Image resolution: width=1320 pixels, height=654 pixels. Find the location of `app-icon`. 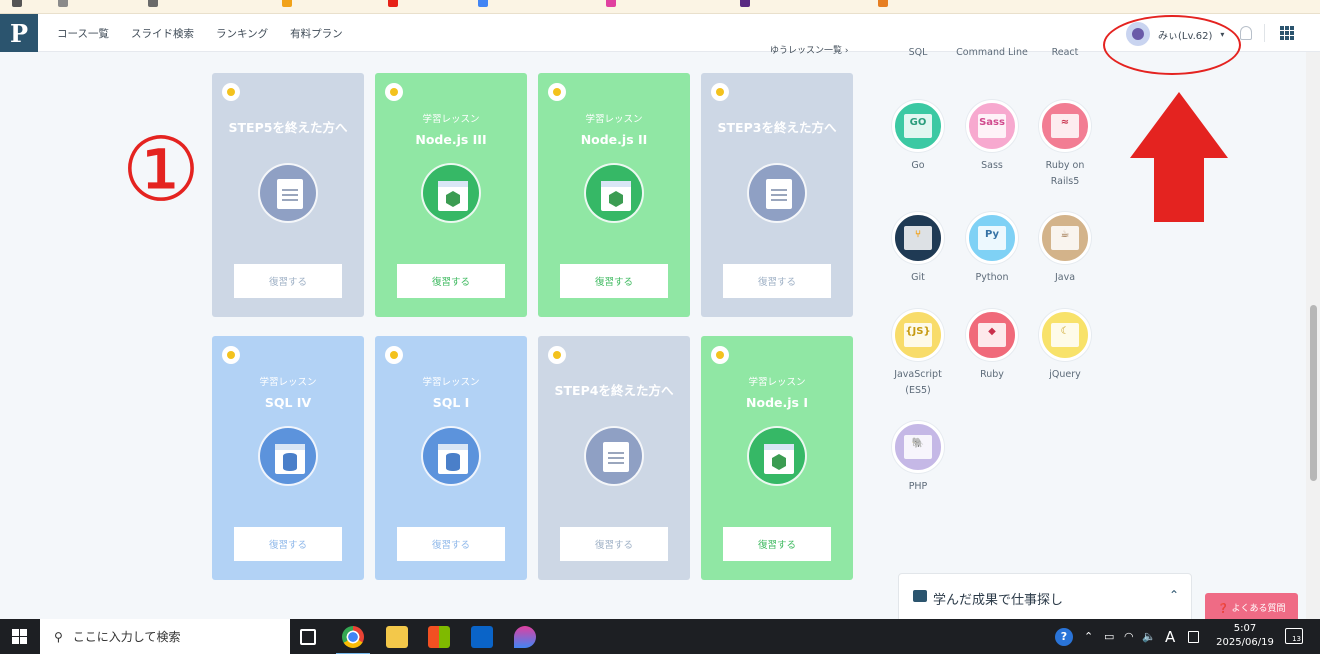

app-icon is located at coordinates (525, 637).